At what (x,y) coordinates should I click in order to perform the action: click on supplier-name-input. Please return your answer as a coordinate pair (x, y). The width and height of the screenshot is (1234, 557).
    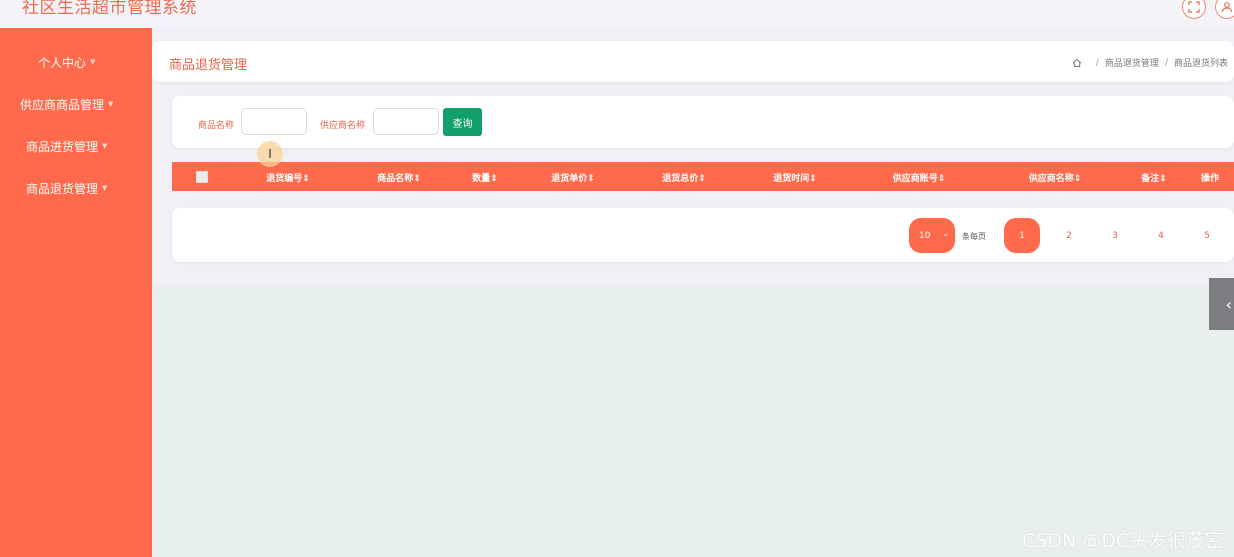
    Looking at the image, I should click on (406, 121).